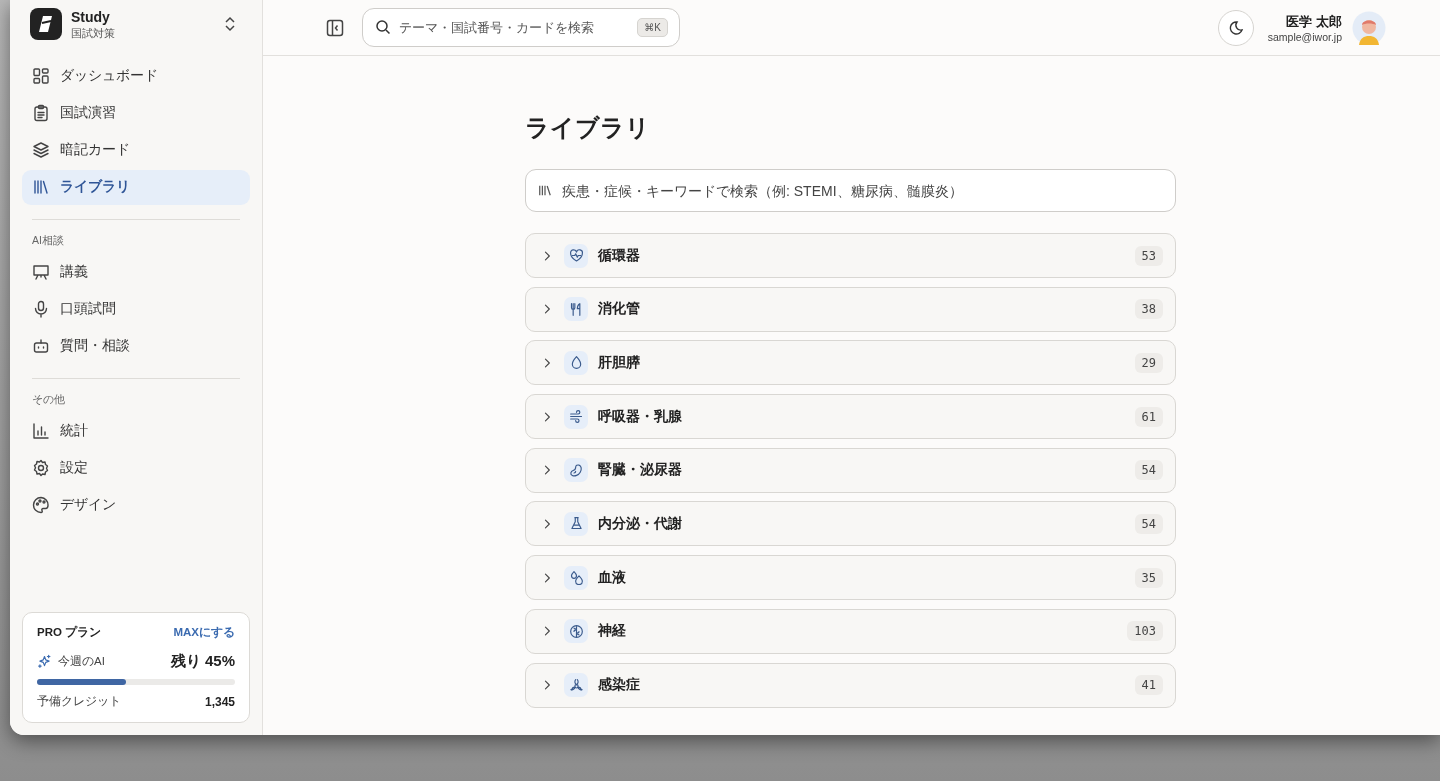 This screenshot has height=781, width=1440. What do you see at coordinates (136, 505) in the screenshot?
I see `nav-item: デザイン` at bounding box center [136, 505].